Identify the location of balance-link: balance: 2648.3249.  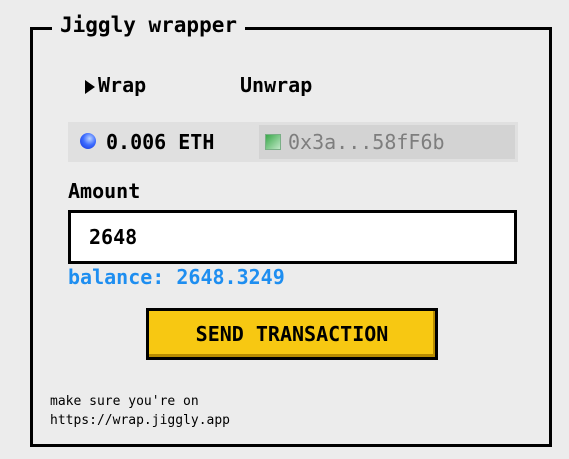
(176, 277).